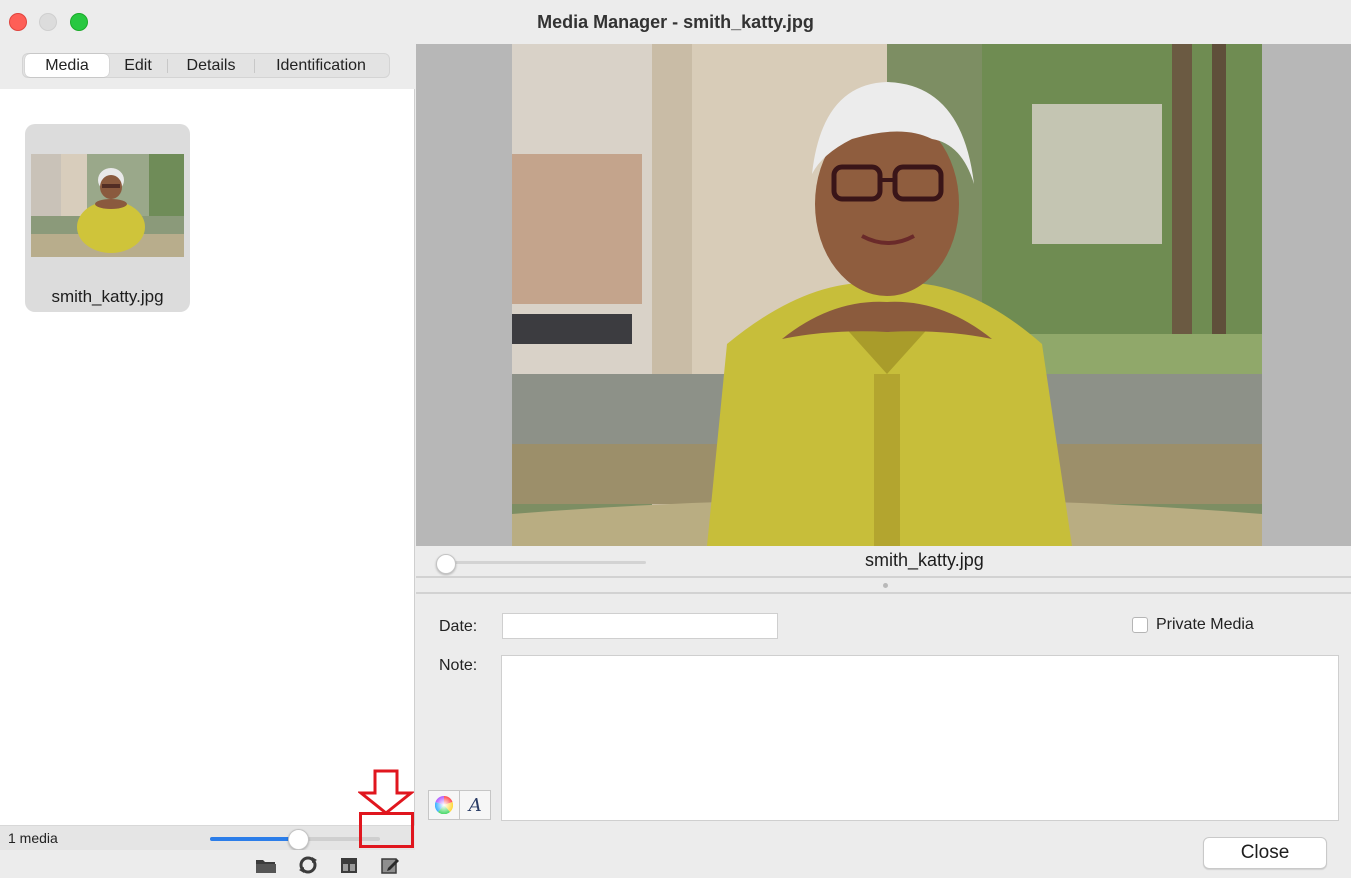 This screenshot has height=878, width=1351. What do you see at coordinates (207, 864) in the screenshot?
I see `media-toolbar` at bounding box center [207, 864].